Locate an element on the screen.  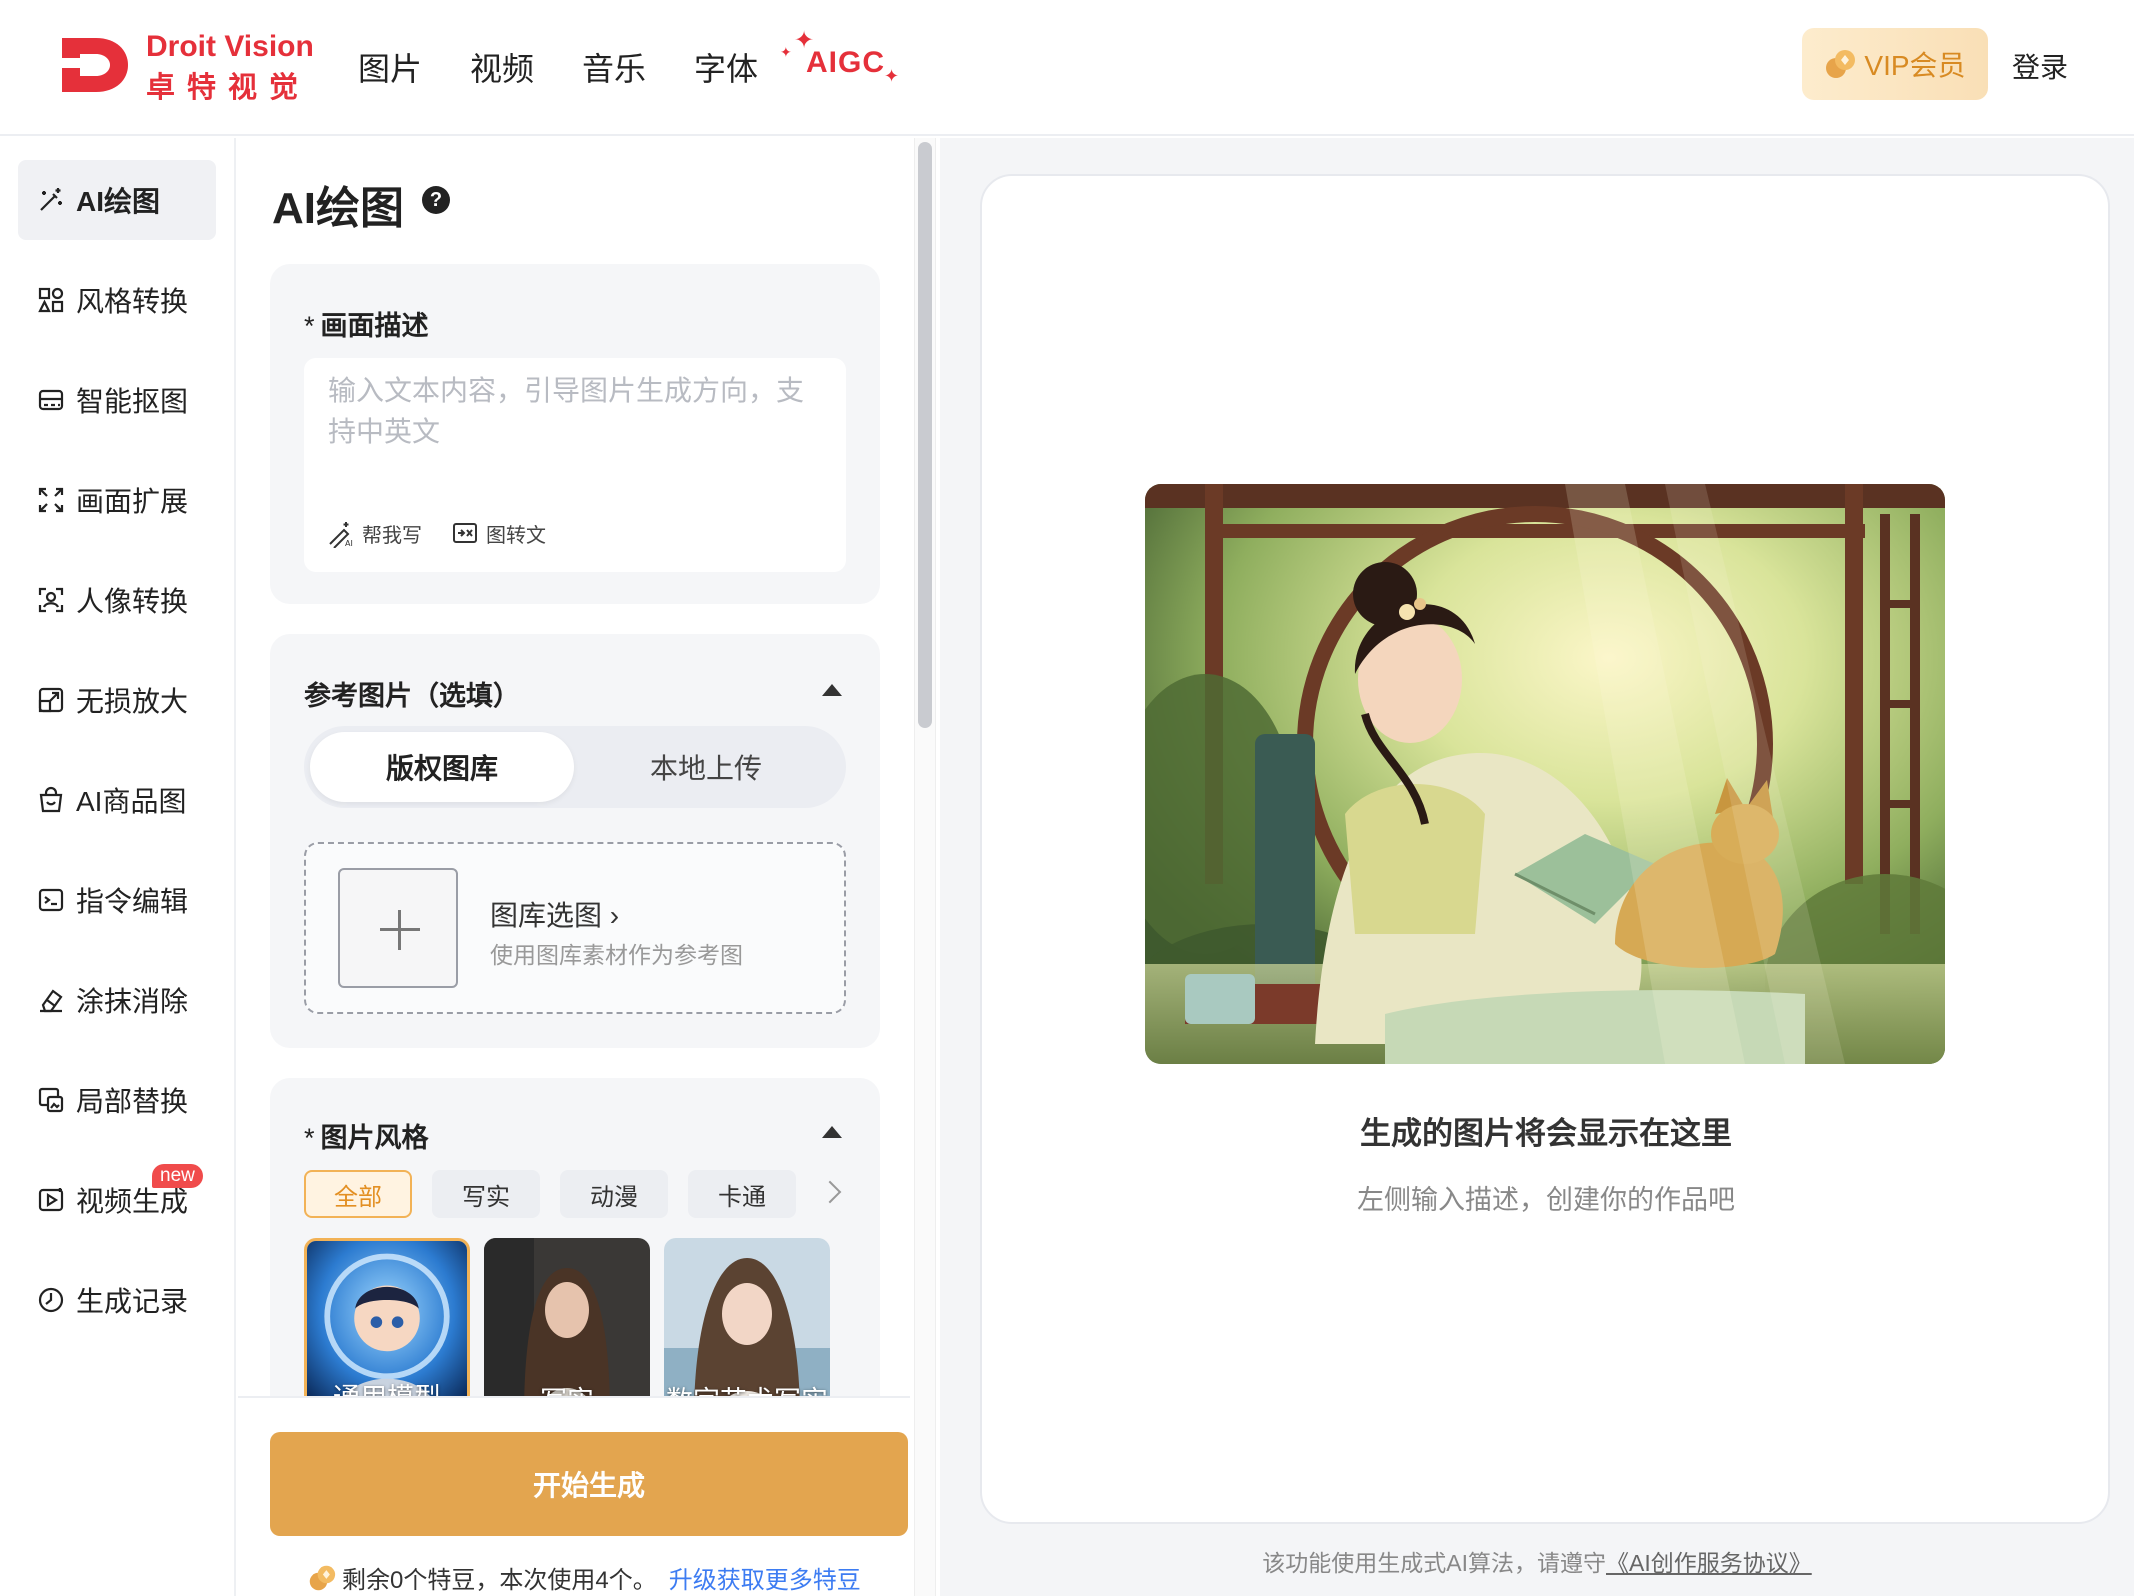
sidebar-item-lossless-upscale: 无损放大 is located at coordinates (117, 700).